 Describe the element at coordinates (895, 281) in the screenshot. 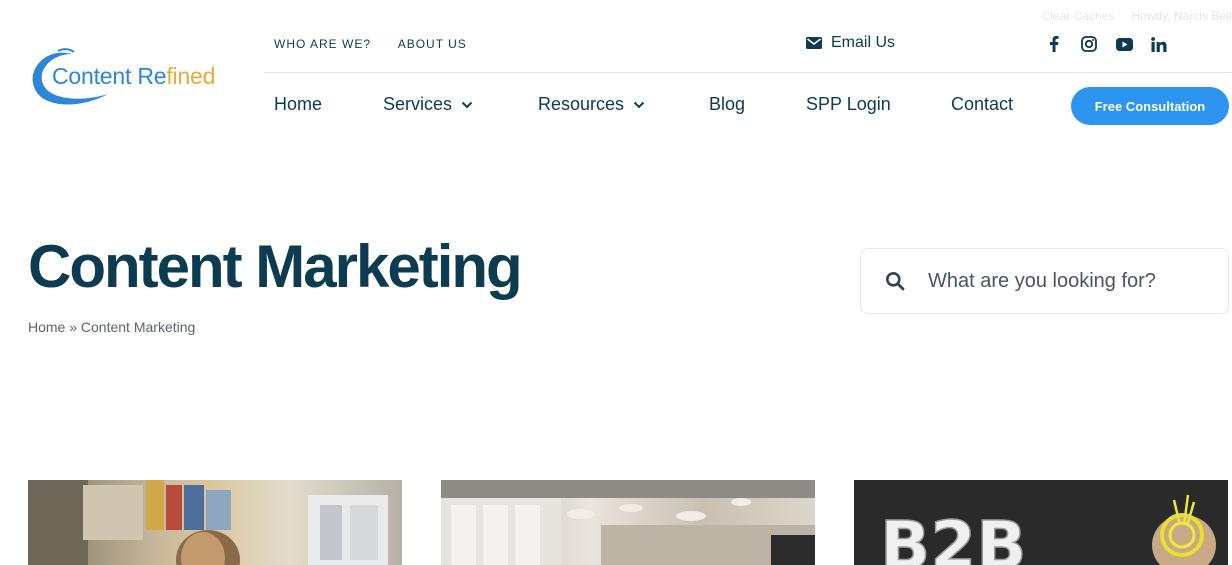

I see `search-icon` at that location.